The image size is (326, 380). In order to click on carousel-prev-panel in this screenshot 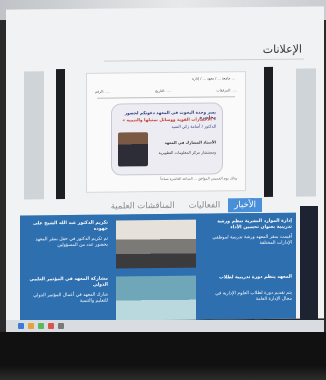, I will do `click(34, 135)`.